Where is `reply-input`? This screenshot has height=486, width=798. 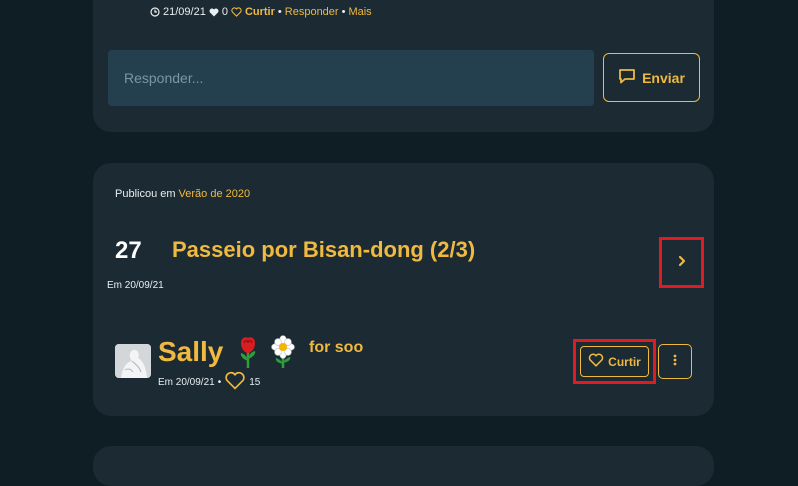
reply-input is located at coordinates (351, 78).